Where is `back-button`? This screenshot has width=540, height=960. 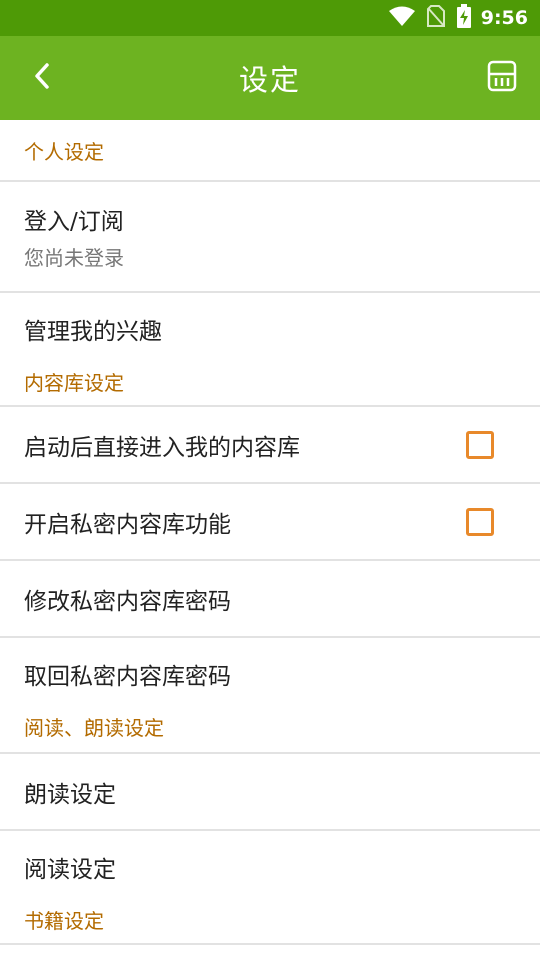
back-button is located at coordinates (42, 78).